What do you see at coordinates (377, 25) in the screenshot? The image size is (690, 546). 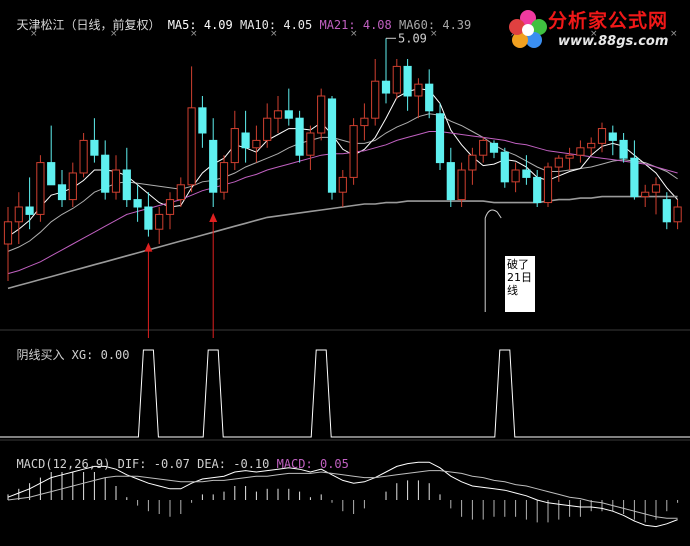 I see `ma21-value: 4.08` at bounding box center [377, 25].